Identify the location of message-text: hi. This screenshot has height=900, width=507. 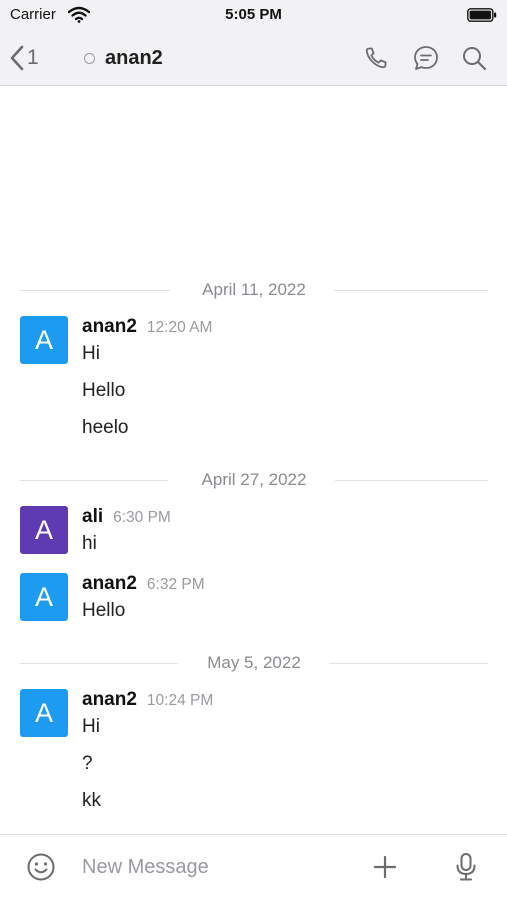
(89, 544).